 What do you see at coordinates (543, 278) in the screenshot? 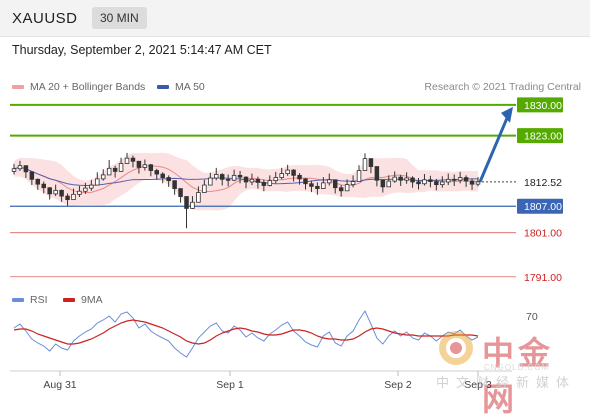
I see `level-label-5: 1791.00` at bounding box center [543, 278].